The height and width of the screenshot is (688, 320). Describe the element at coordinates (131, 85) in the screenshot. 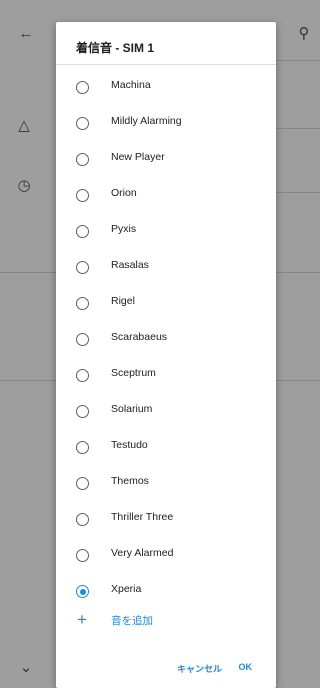

I see `ringtone-label: Machina` at that location.